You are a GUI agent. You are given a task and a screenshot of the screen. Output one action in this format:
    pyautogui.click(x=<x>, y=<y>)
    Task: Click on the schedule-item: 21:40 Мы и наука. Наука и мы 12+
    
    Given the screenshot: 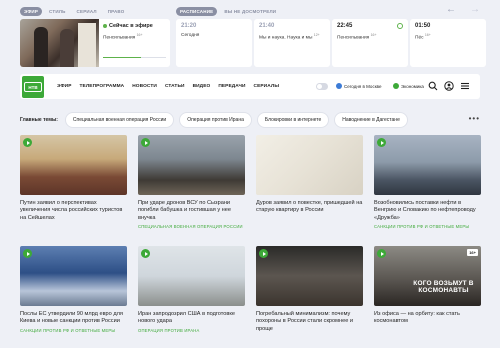 What is the action you would take?
    pyautogui.click(x=292, y=43)
    